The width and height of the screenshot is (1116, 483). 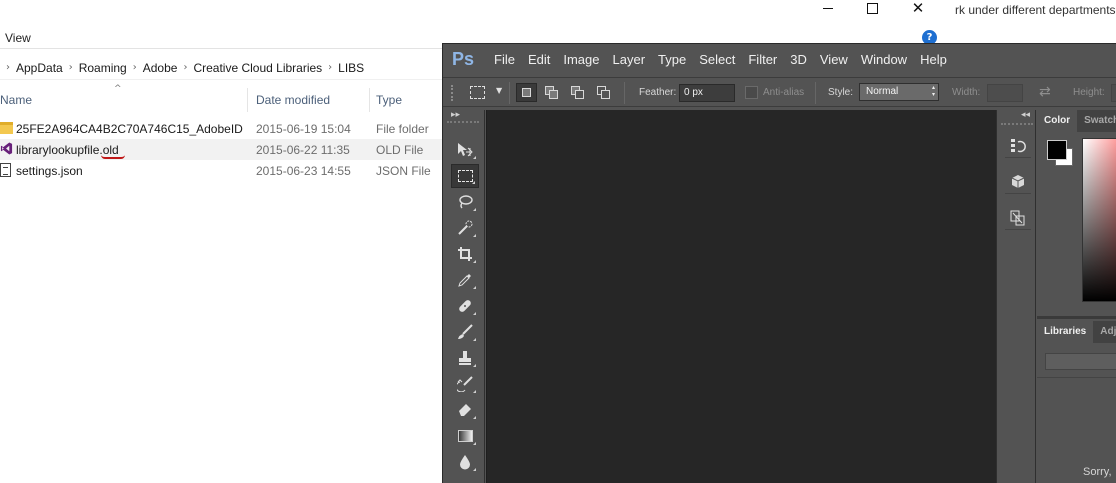 What do you see at coordinates (1005, 93) in the screenshot?
I see `width-input` at bounding box center [1005, 93].